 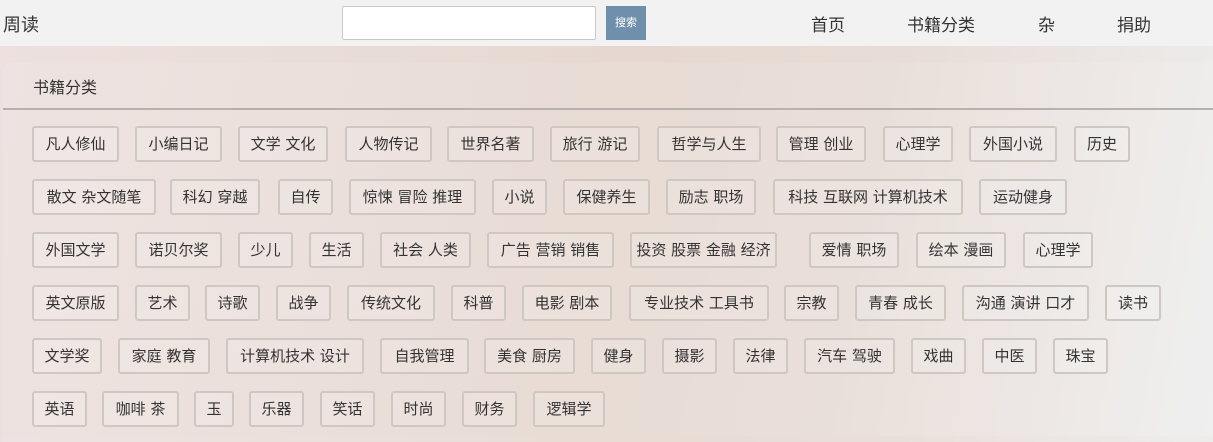 What do you see at coordinates (709, 144) in the screenshot?
I see `category-tag: 哲学与人生` at bounding box center [709, 144].